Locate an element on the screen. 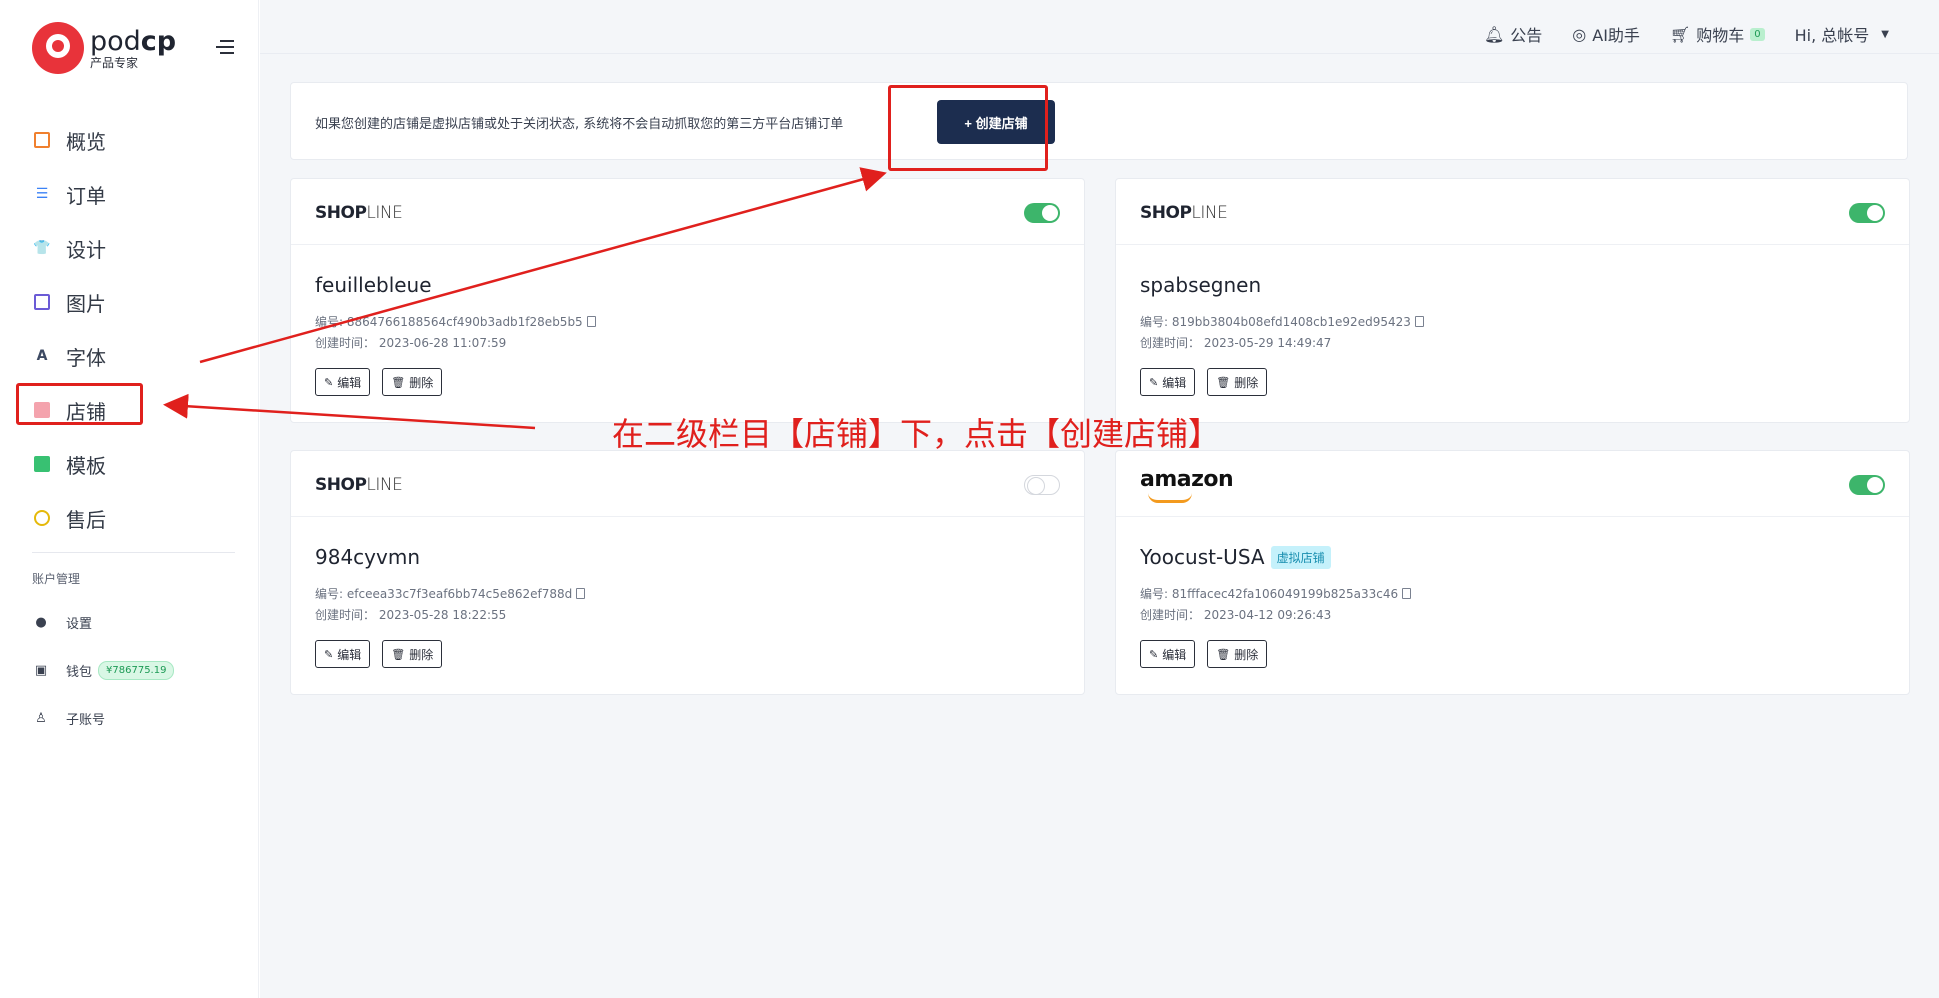 This screenshot has height=998, width=1939. sidebar-divider is located at coordinates (133, 552).